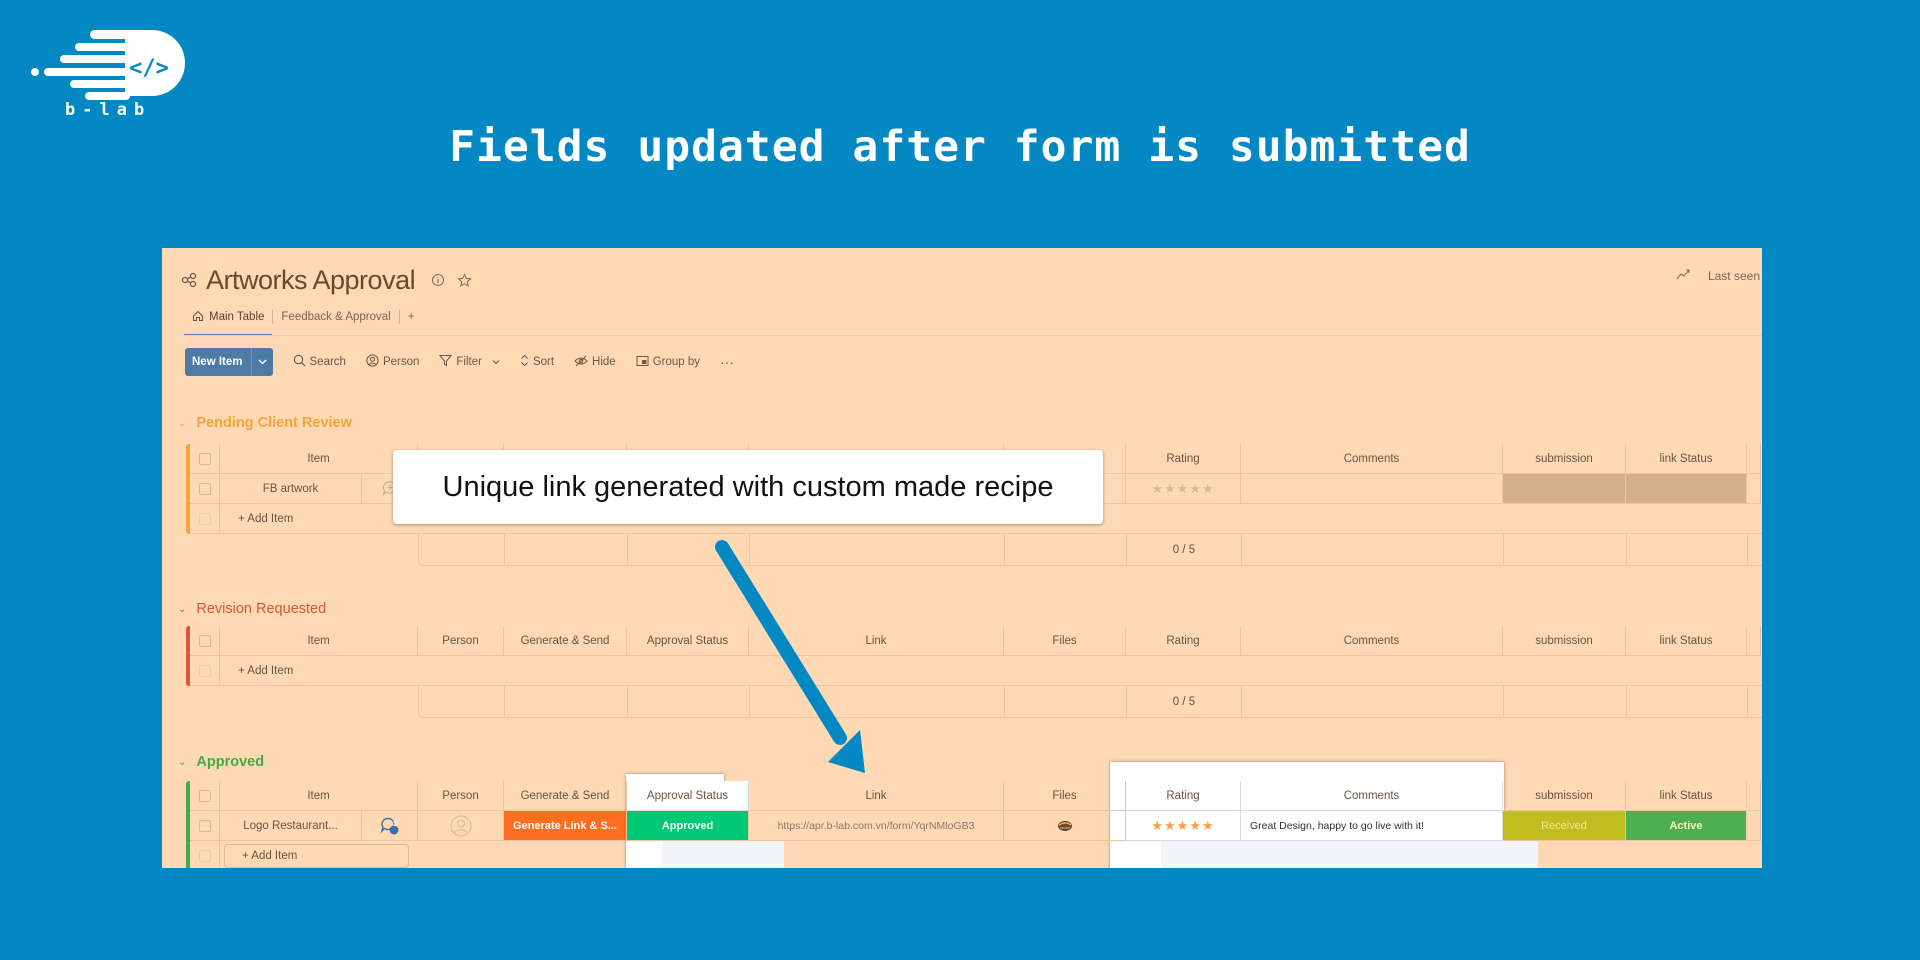 This screenshot has width=1920, height=960. I want to click on board-header: Artworks Approval, so click(326, 280).